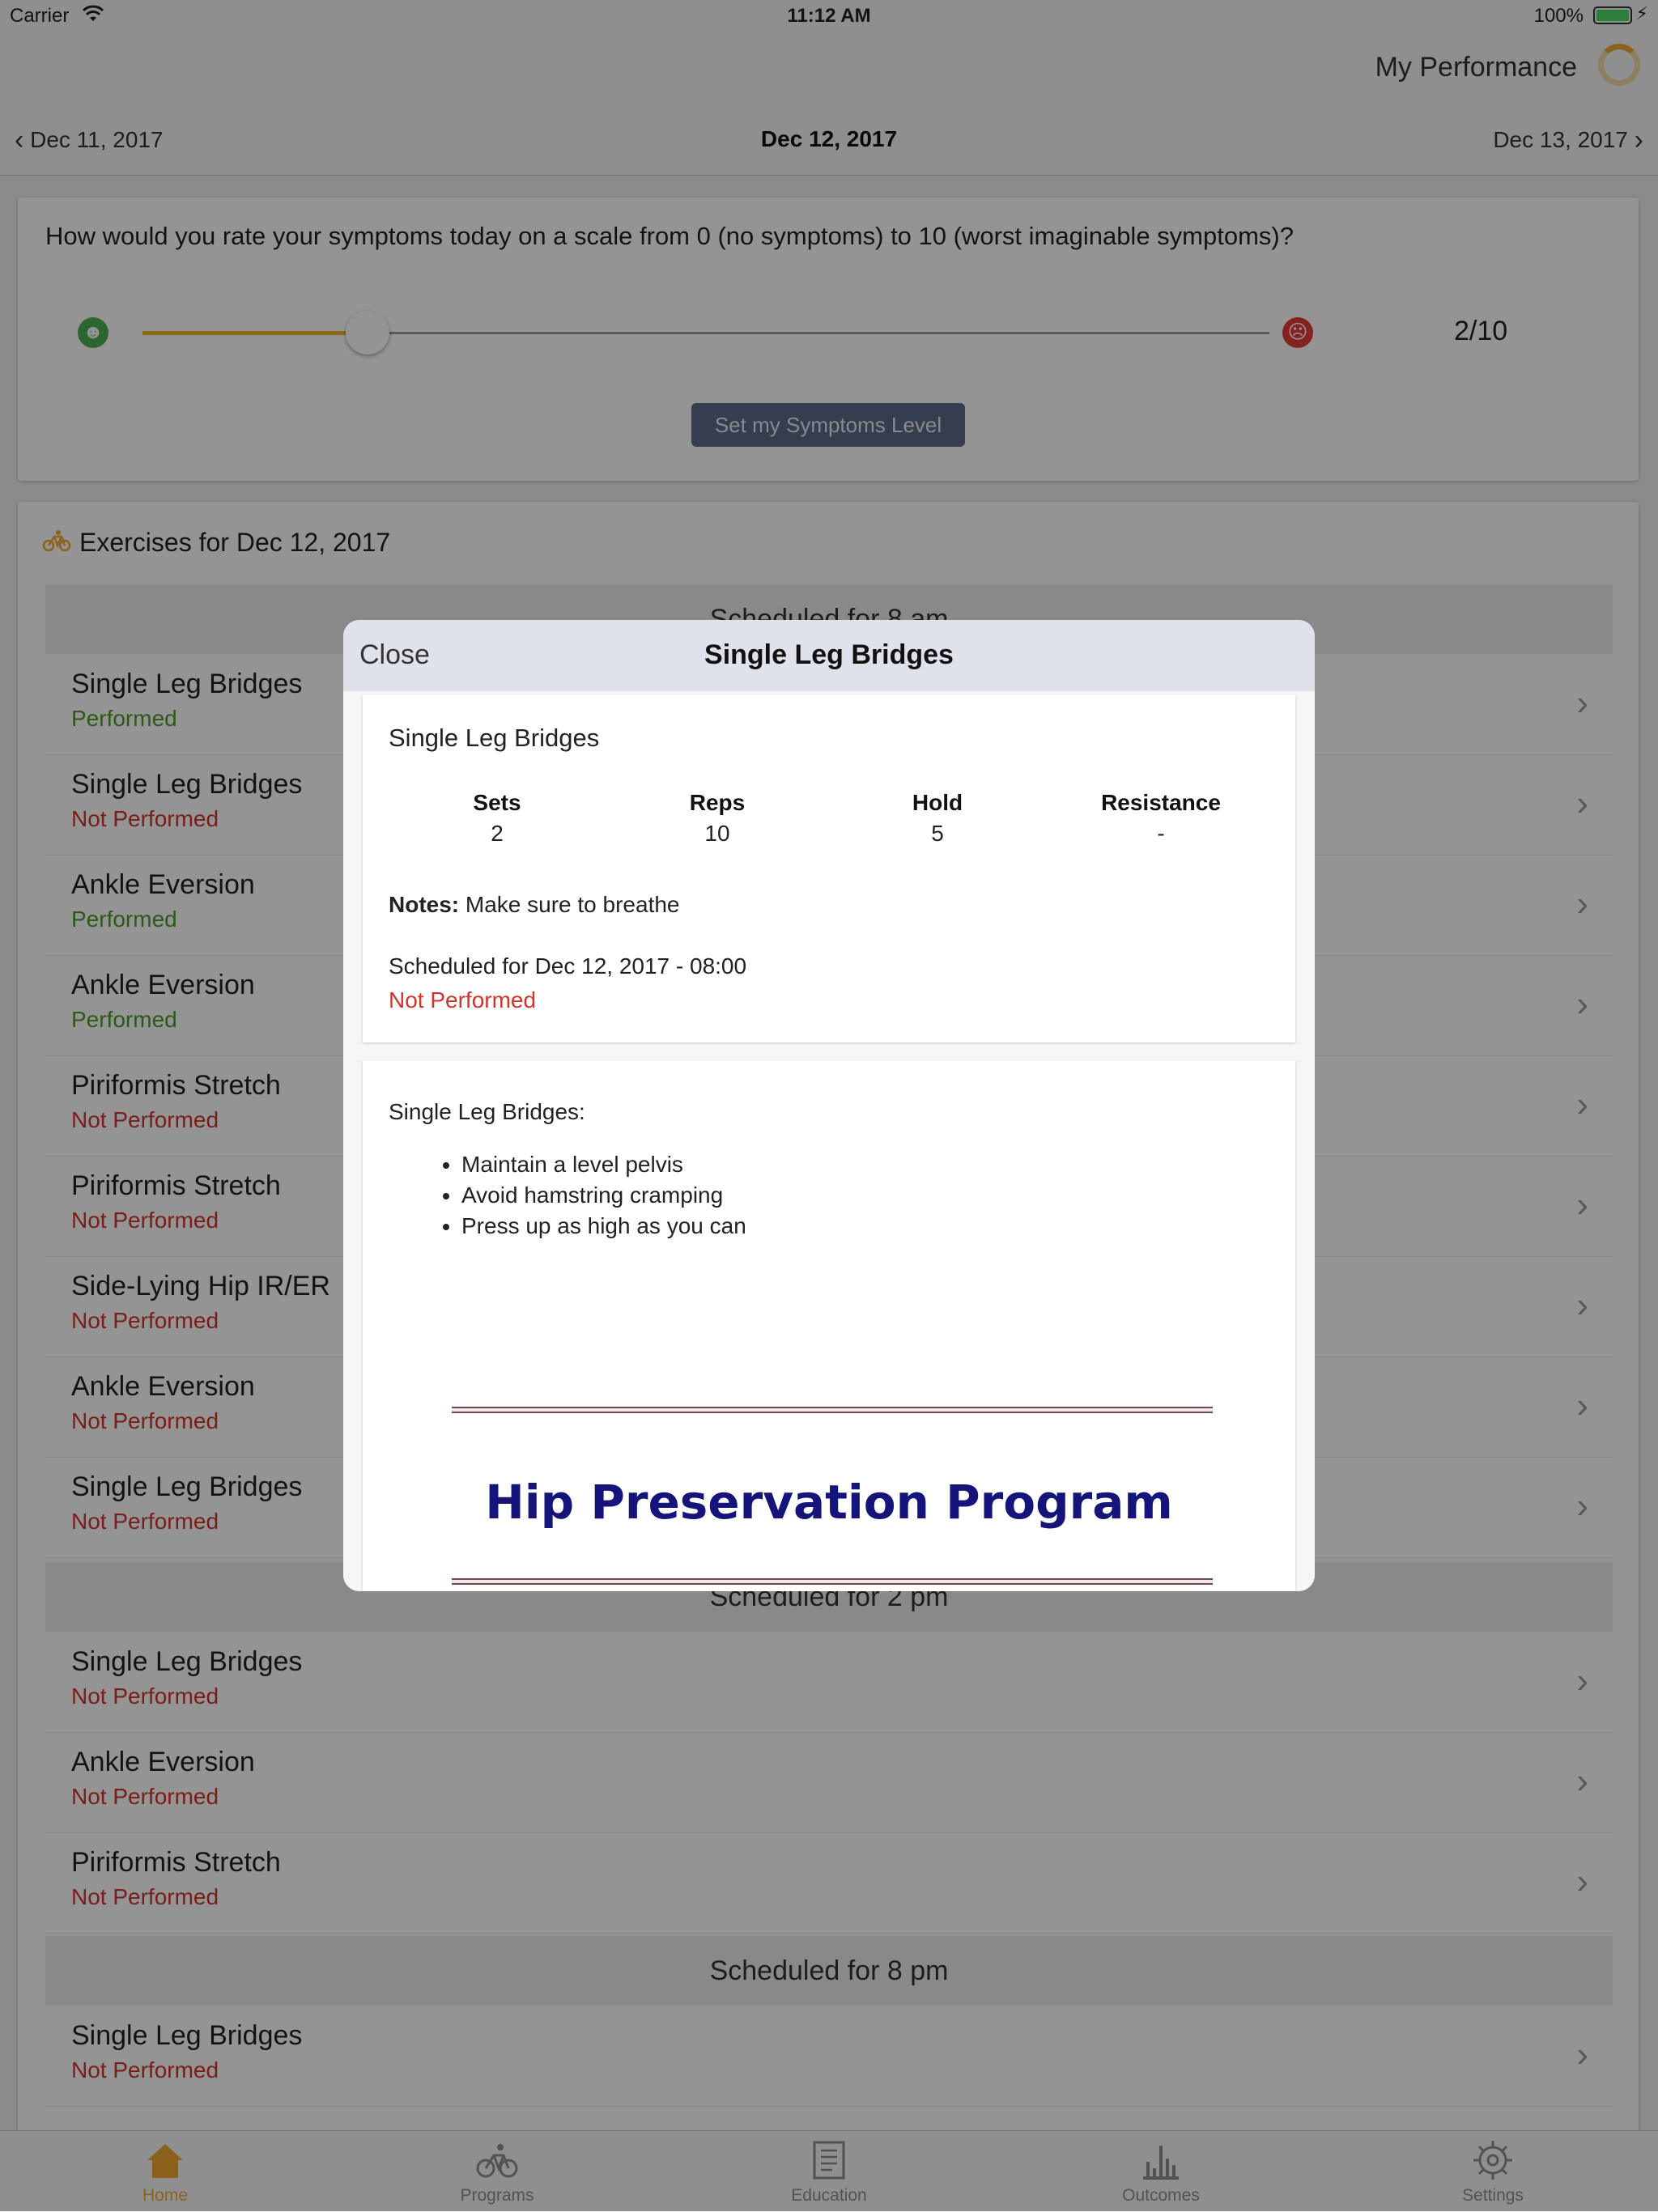  What do you see at coordinates (937, 802) in the screenshot?
I see `stat-label: Hold` at bounding box center [937, 802].